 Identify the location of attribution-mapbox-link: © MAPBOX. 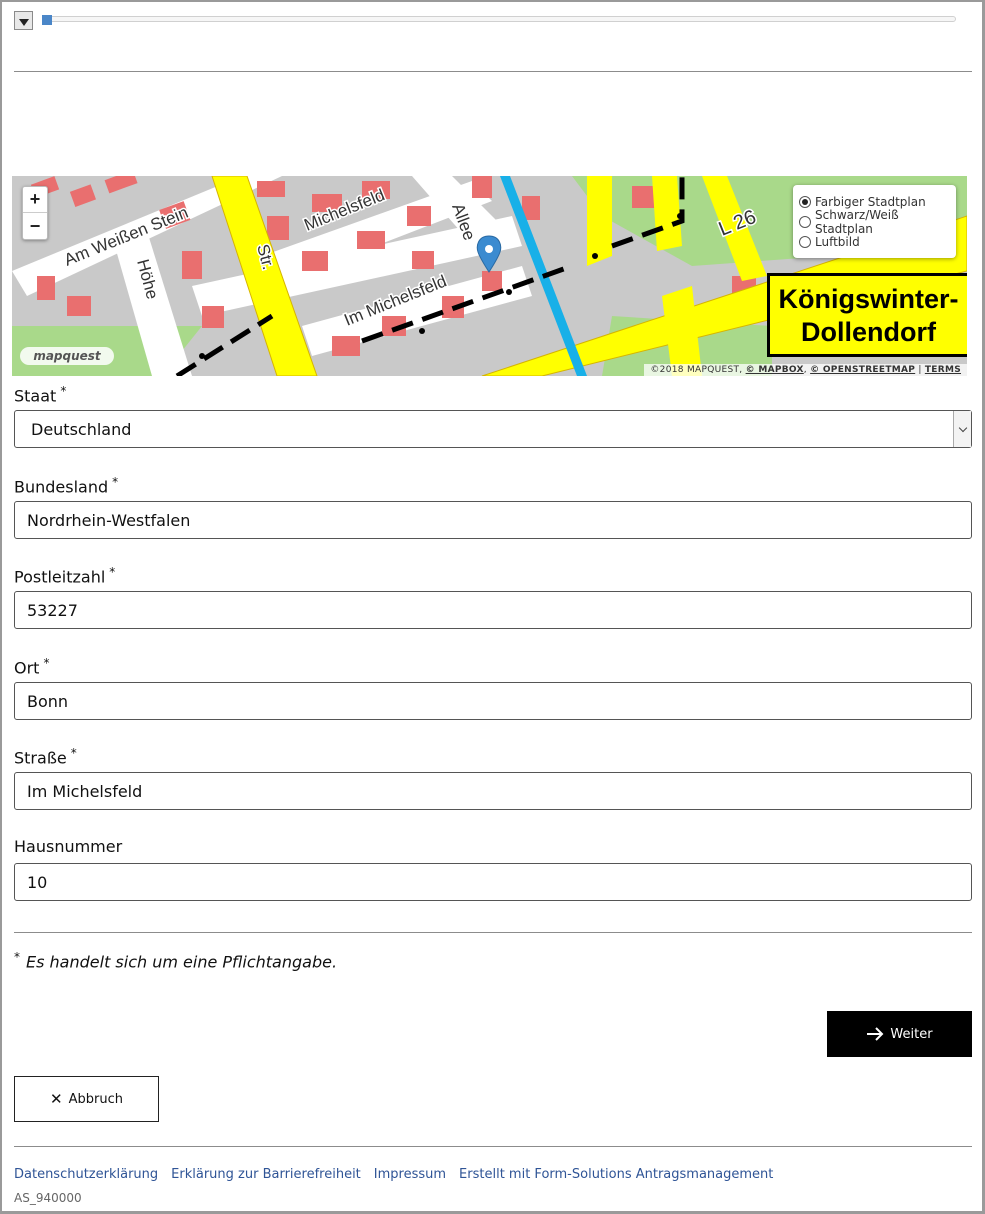
(775, 370).